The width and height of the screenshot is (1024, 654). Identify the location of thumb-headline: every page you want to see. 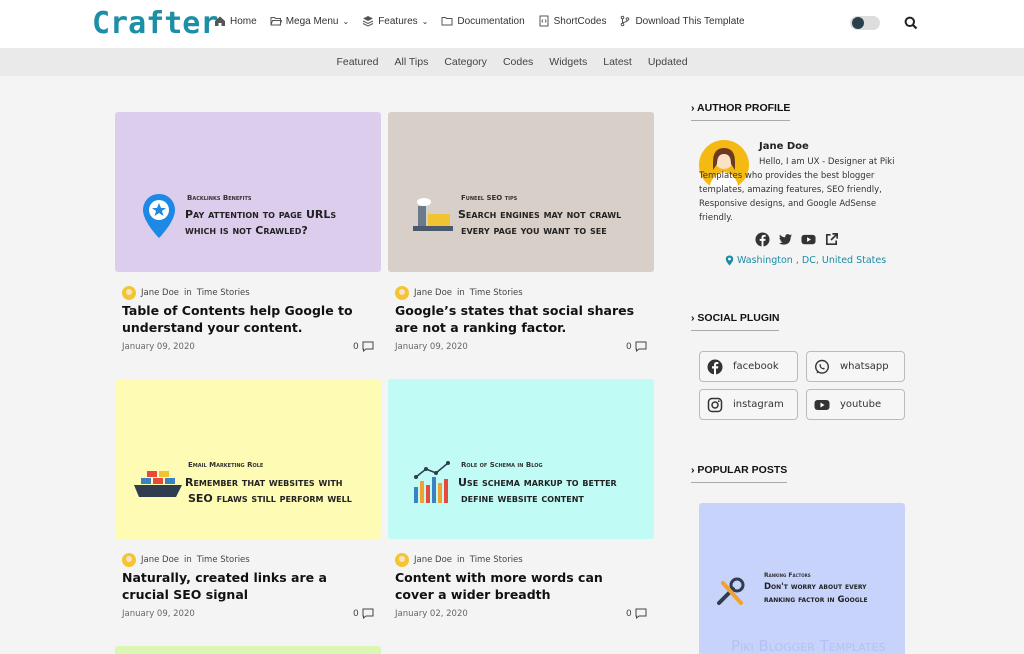
(534, 230).